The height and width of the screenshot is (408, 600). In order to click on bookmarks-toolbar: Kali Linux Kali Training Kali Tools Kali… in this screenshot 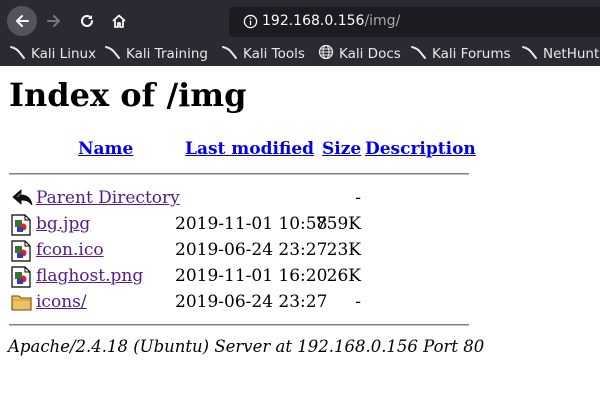, I will do `click(300, 54)`.